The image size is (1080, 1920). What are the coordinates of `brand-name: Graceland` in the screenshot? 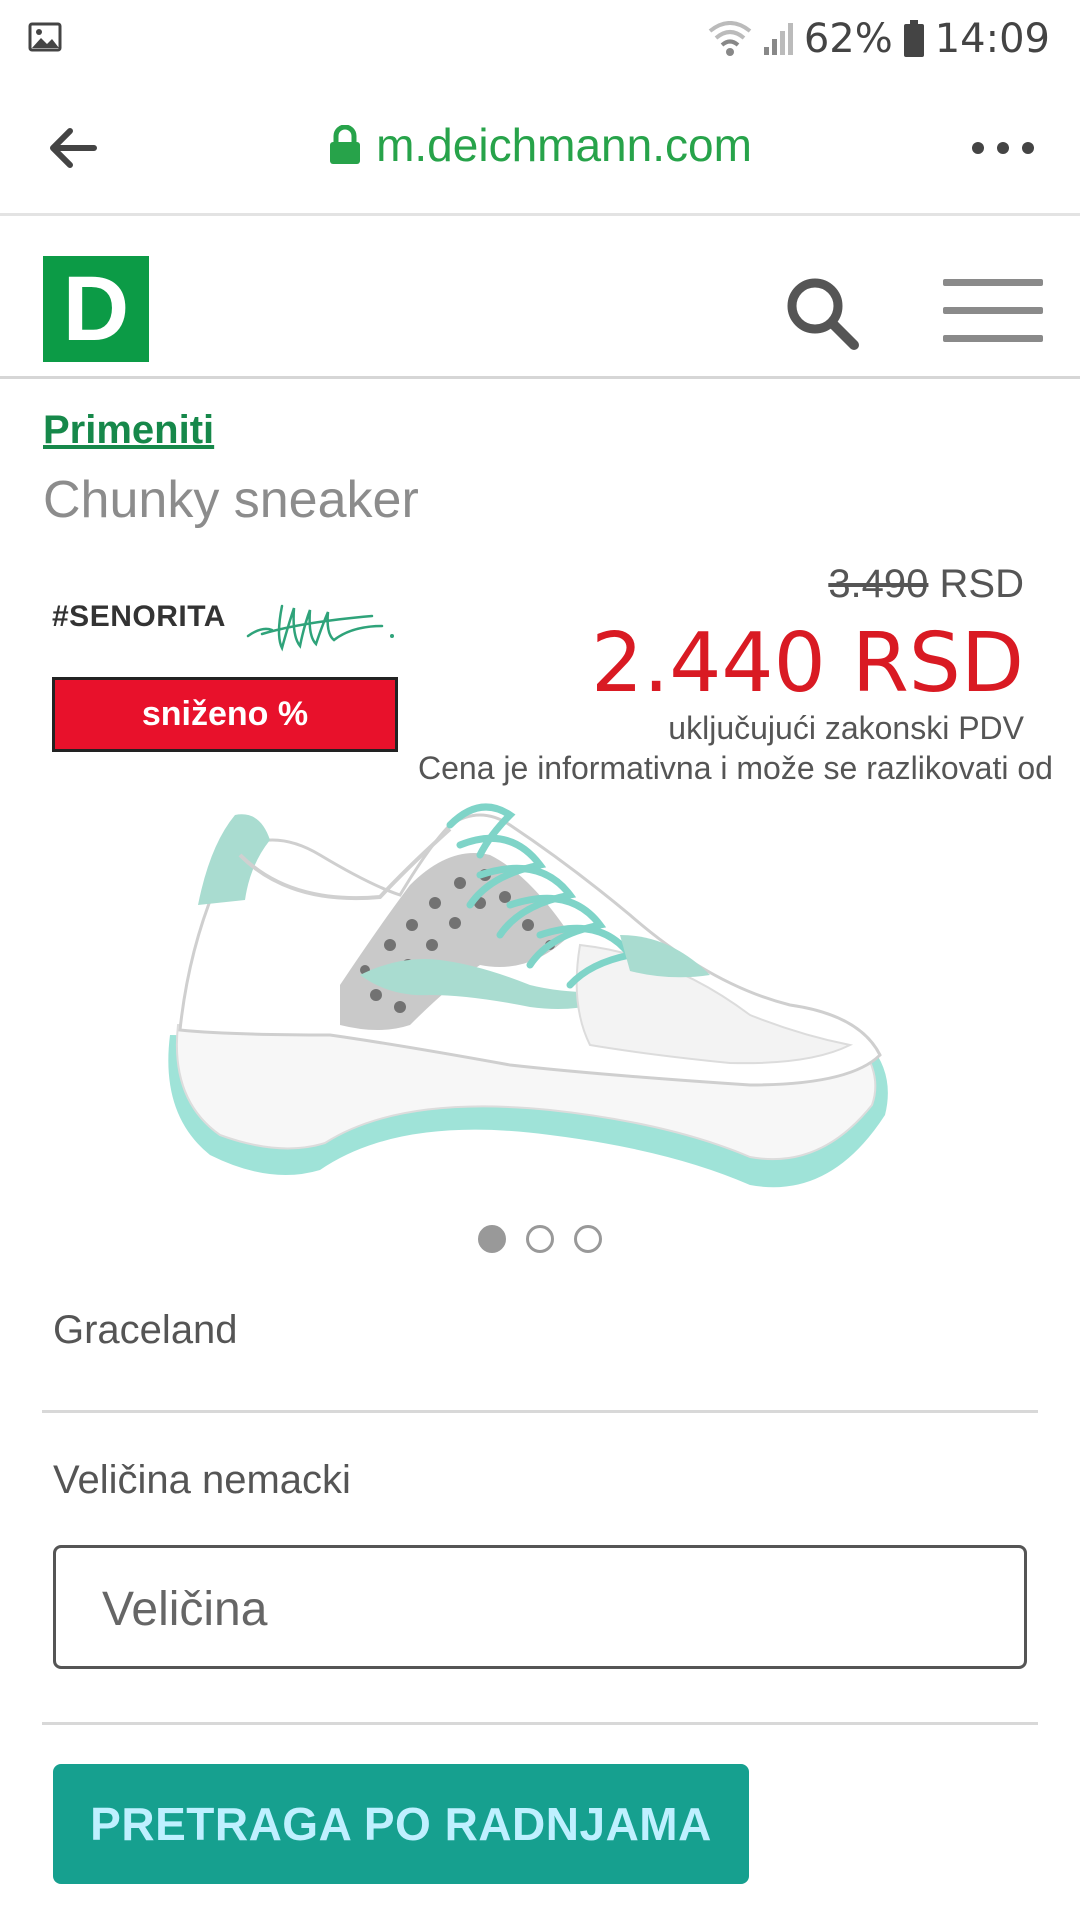 It's located at (145, 1330).